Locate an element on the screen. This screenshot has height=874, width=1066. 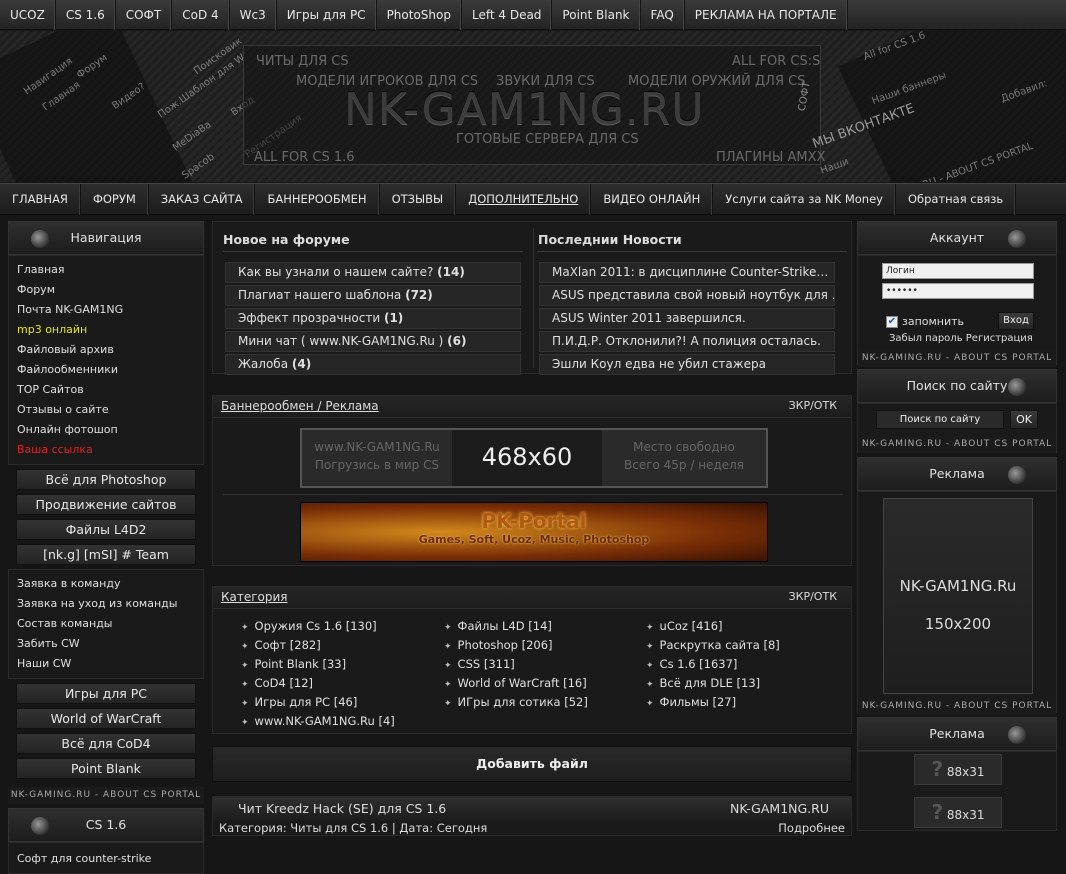
top-nav-item: CoD 4 is located at coordinates (201, 15).